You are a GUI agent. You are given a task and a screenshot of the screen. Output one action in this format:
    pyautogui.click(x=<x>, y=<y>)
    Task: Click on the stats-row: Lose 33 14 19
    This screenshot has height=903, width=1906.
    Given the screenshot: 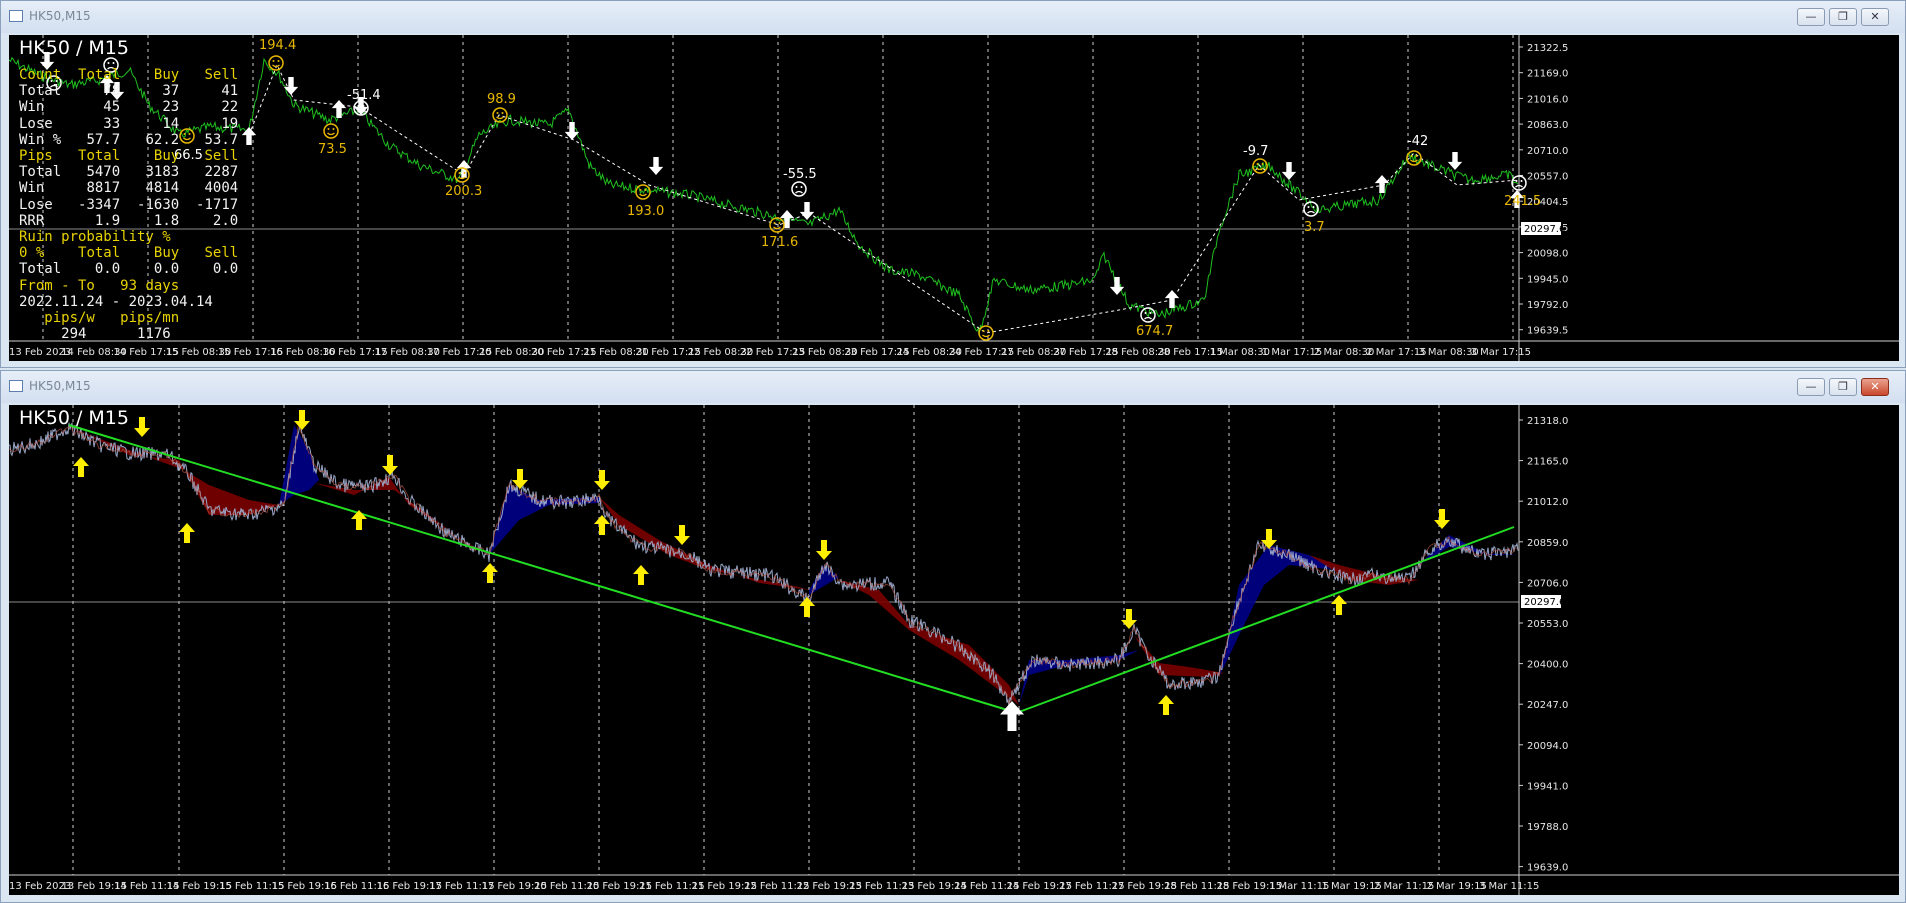 What is the action you would take?
    pyautogui.click(x=128, y=124)
    